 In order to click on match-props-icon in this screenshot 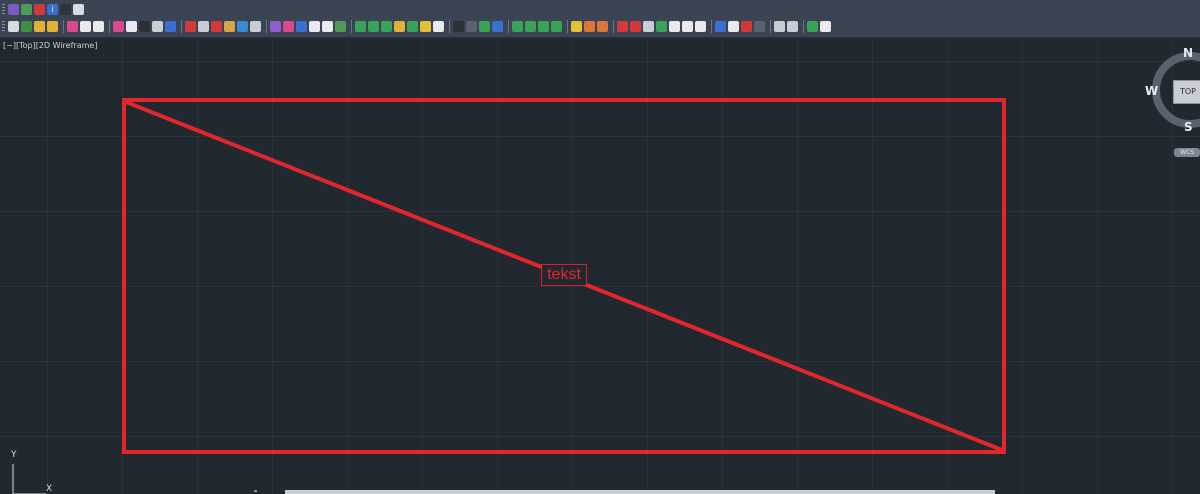, I will do `click(157, 26)`.